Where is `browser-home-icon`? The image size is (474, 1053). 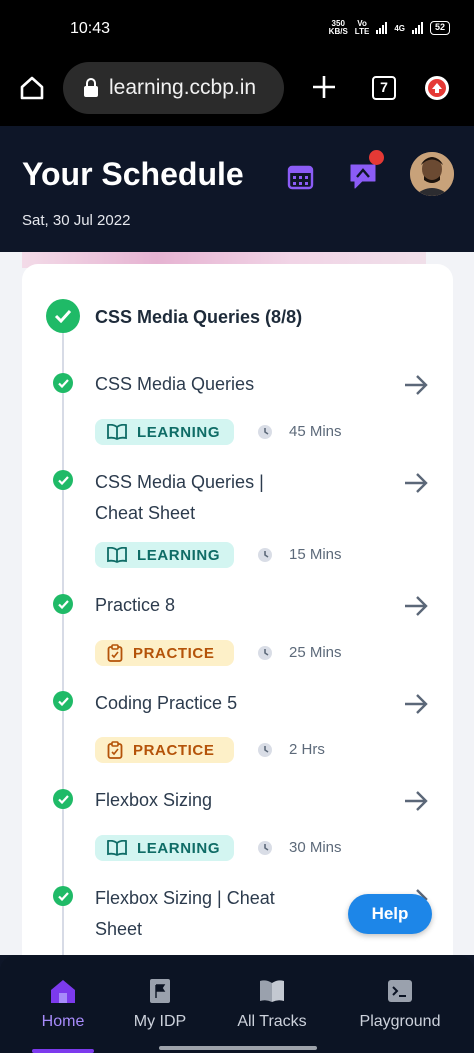
browser-home-icon is located at coordinates (32, 88).